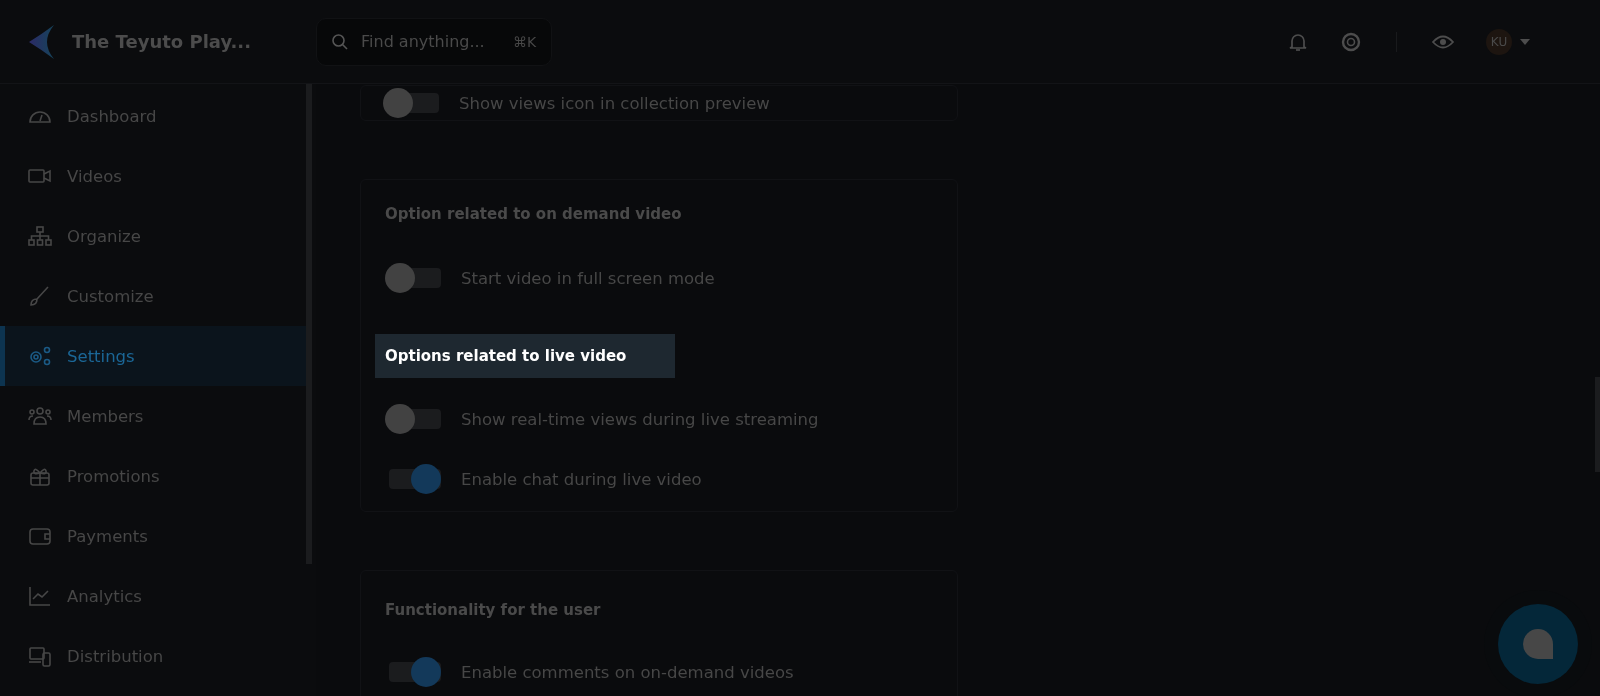  I want to click on gears-icon, so click(40, 356).